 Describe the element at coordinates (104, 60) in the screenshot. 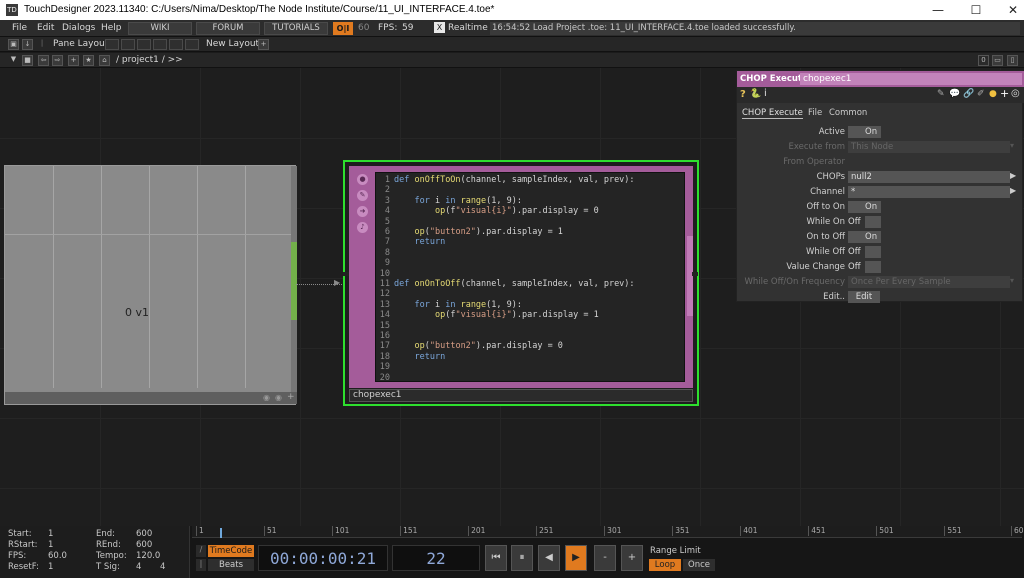

I see `parent-icon: ⌂` at that location.